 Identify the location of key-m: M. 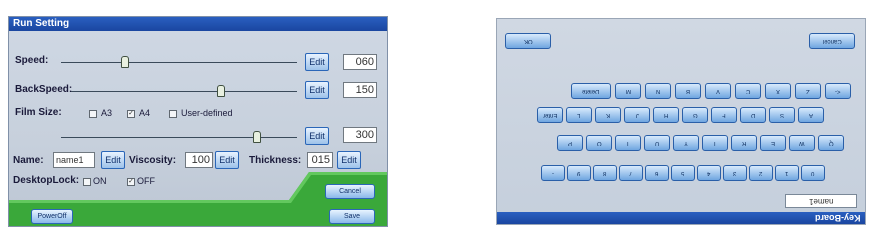
(628, 91).